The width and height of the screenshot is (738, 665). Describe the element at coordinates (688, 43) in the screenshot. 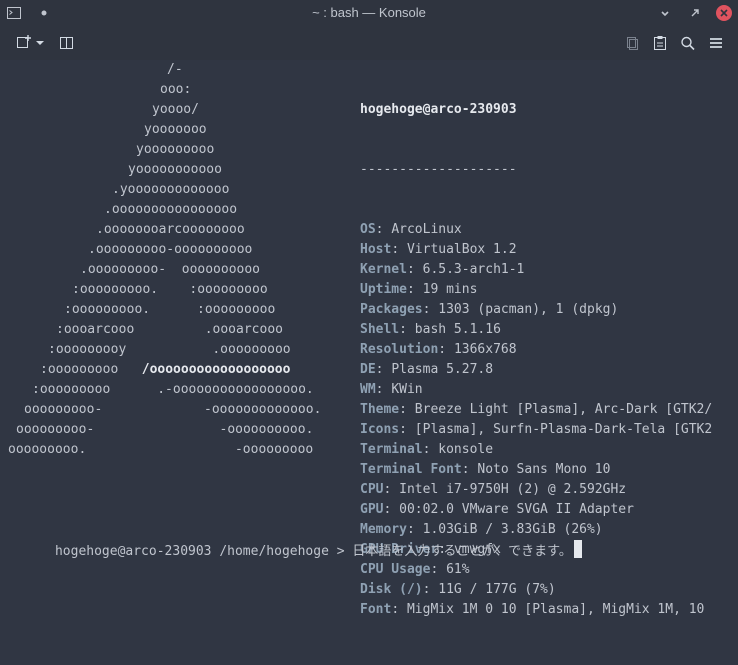

I see `search-icon` at that location.